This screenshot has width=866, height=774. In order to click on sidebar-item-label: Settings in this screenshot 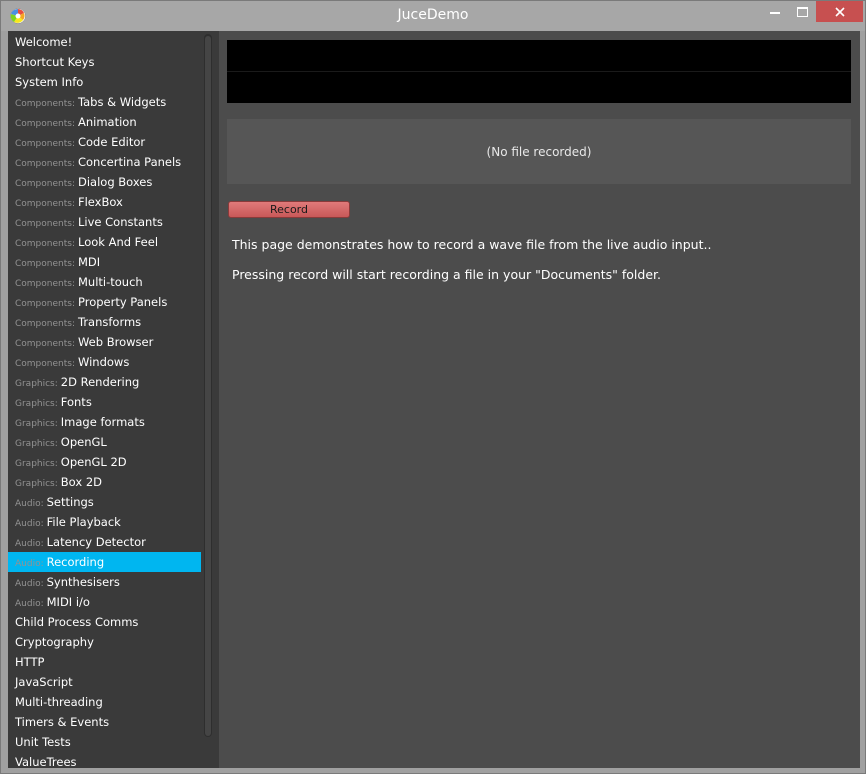, I will do `click(70, 502)`.